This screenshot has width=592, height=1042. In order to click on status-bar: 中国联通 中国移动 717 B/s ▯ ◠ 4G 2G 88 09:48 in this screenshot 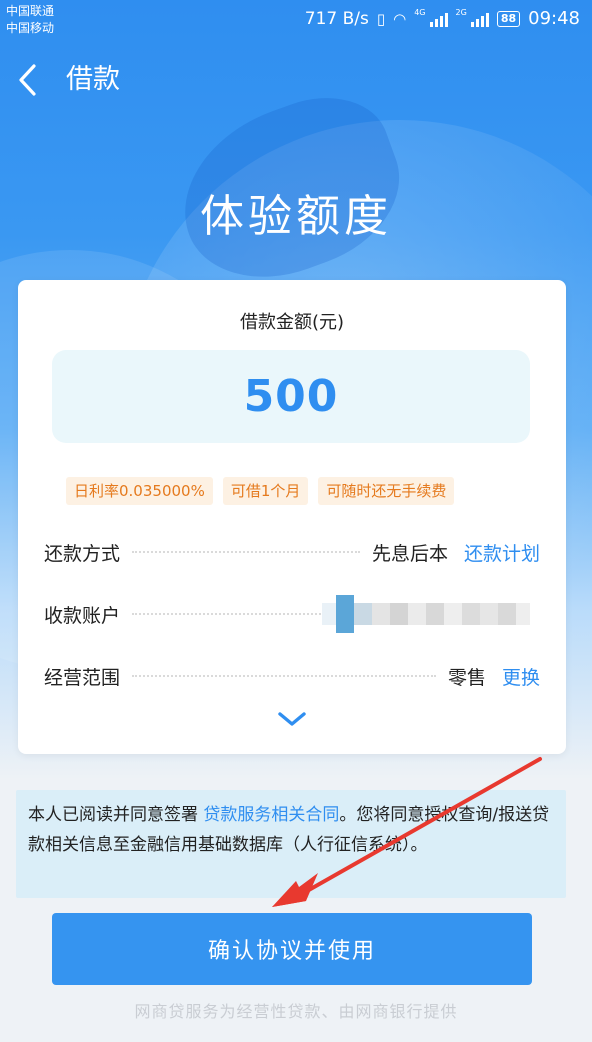, I will do `click(296, 20)`.